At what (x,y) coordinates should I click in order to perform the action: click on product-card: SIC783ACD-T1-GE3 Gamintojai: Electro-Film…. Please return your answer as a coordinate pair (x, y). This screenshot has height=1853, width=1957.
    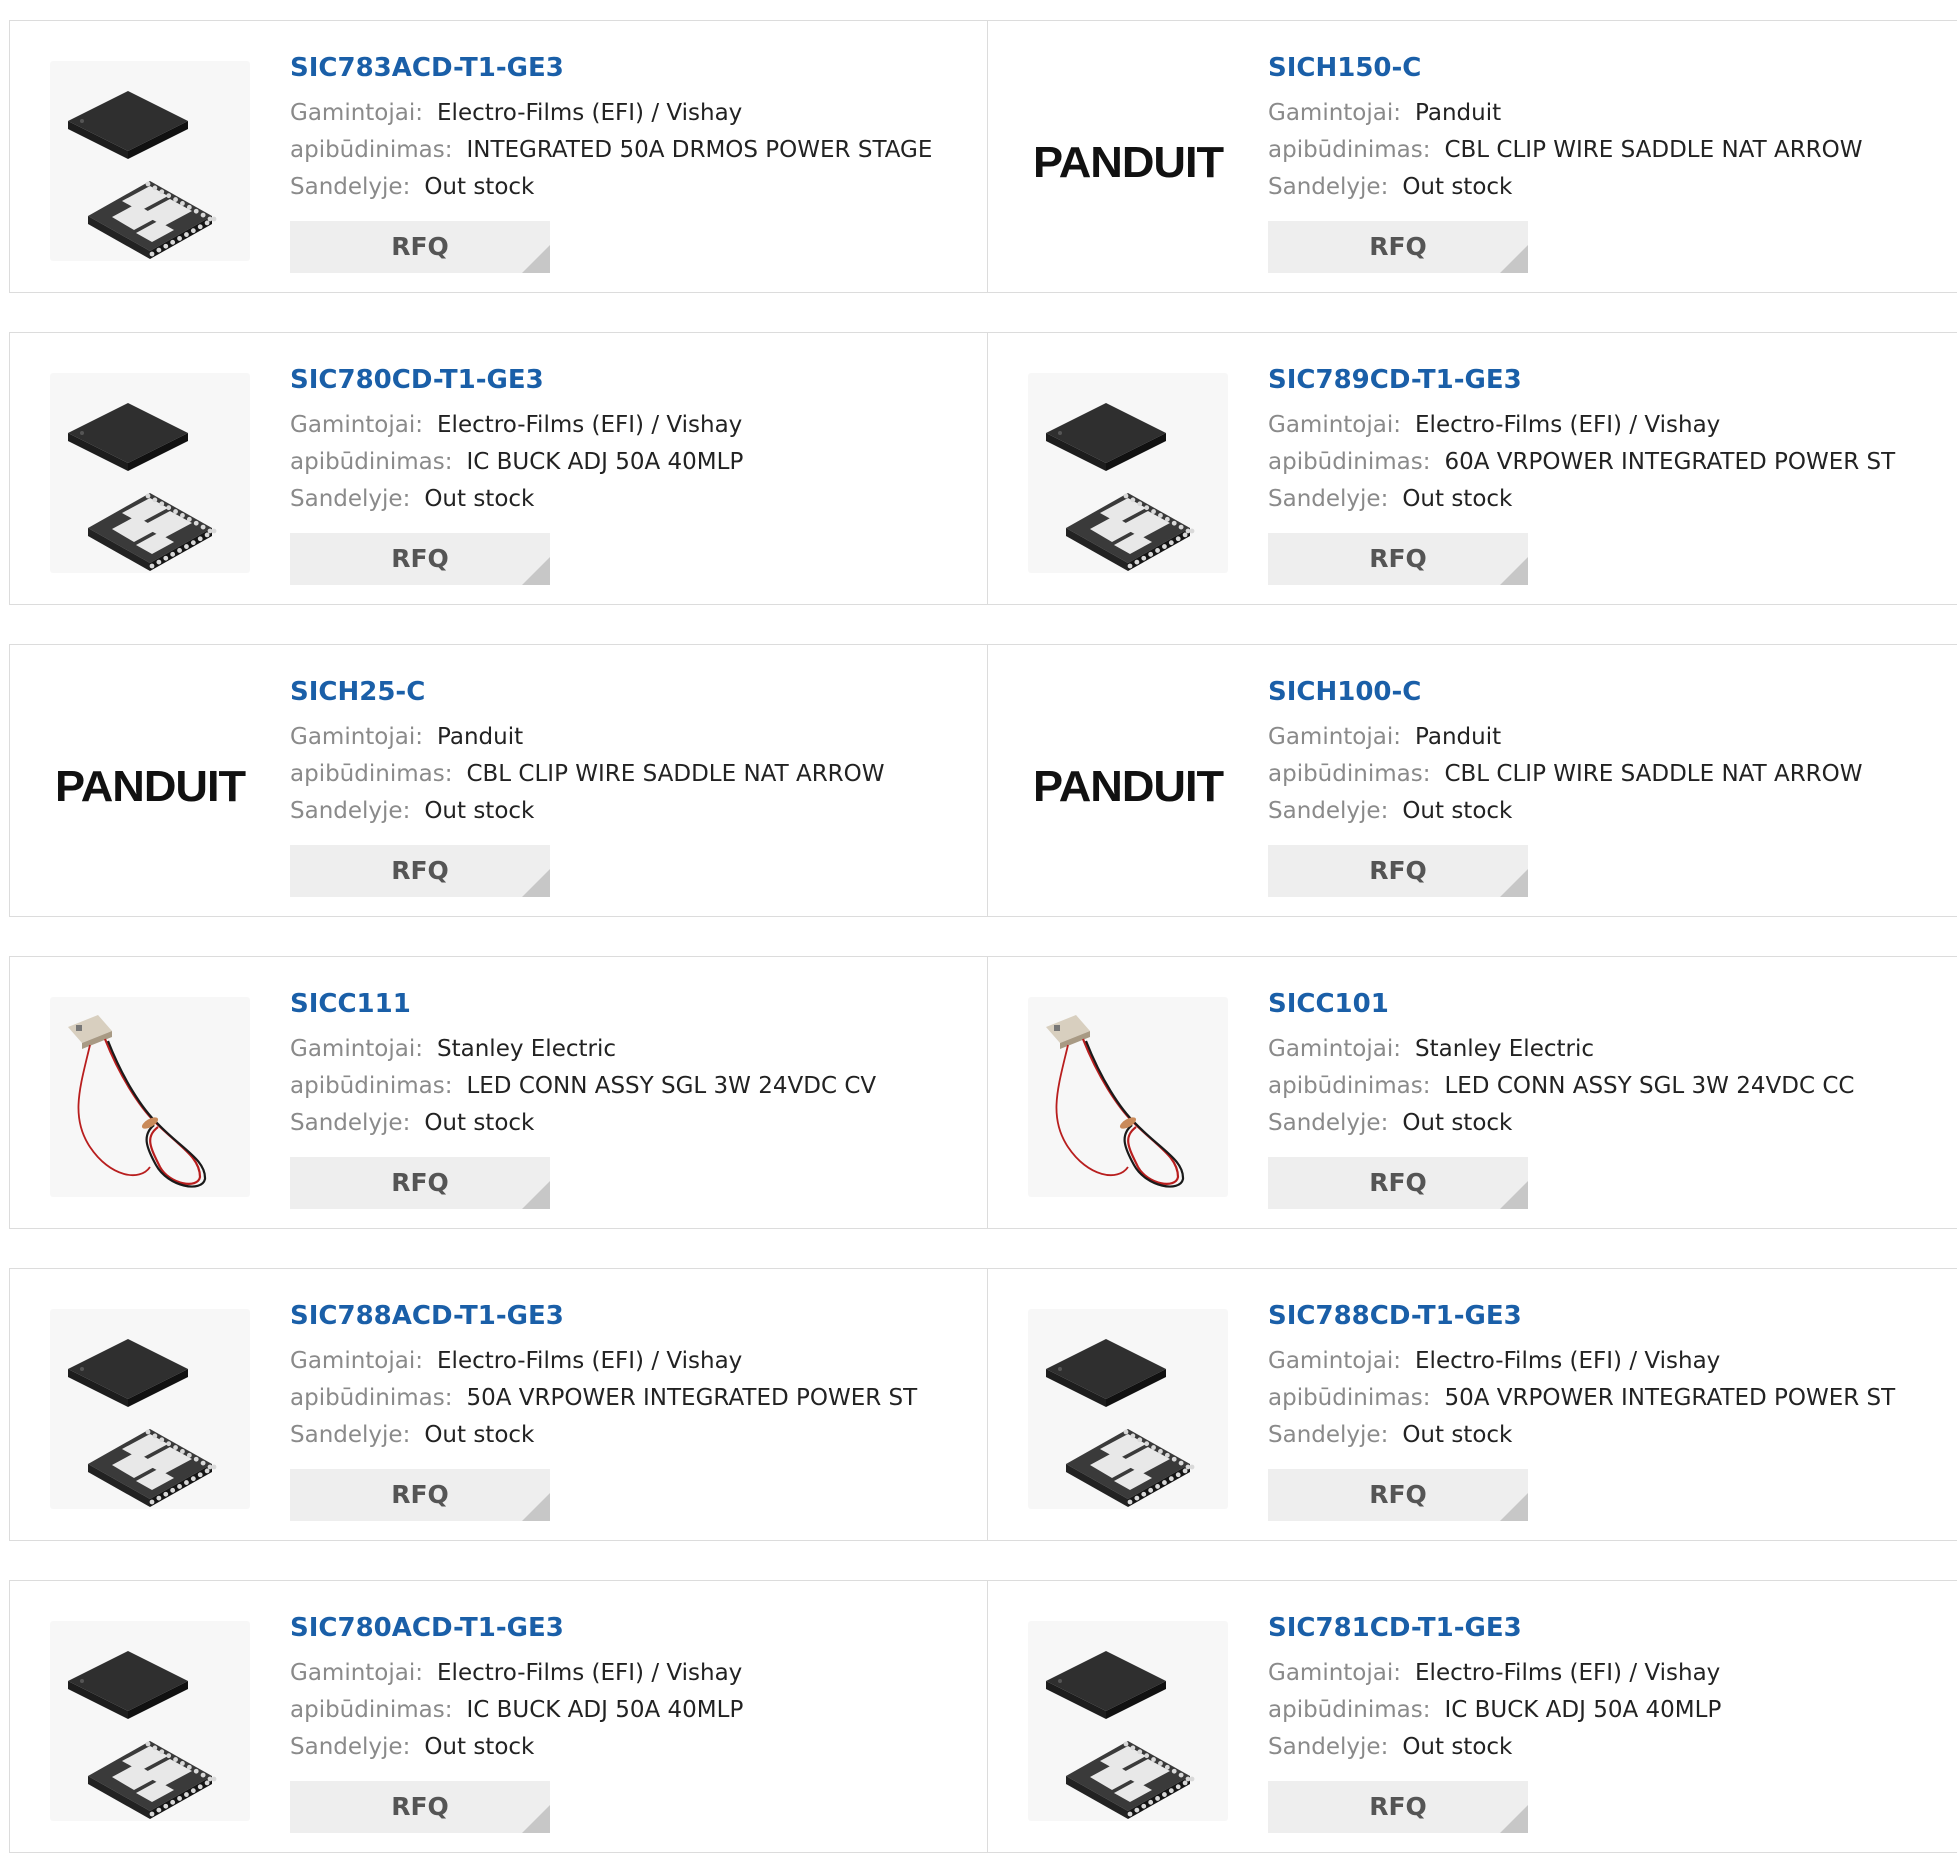
    Looking at the image, I should click on (499, 156).